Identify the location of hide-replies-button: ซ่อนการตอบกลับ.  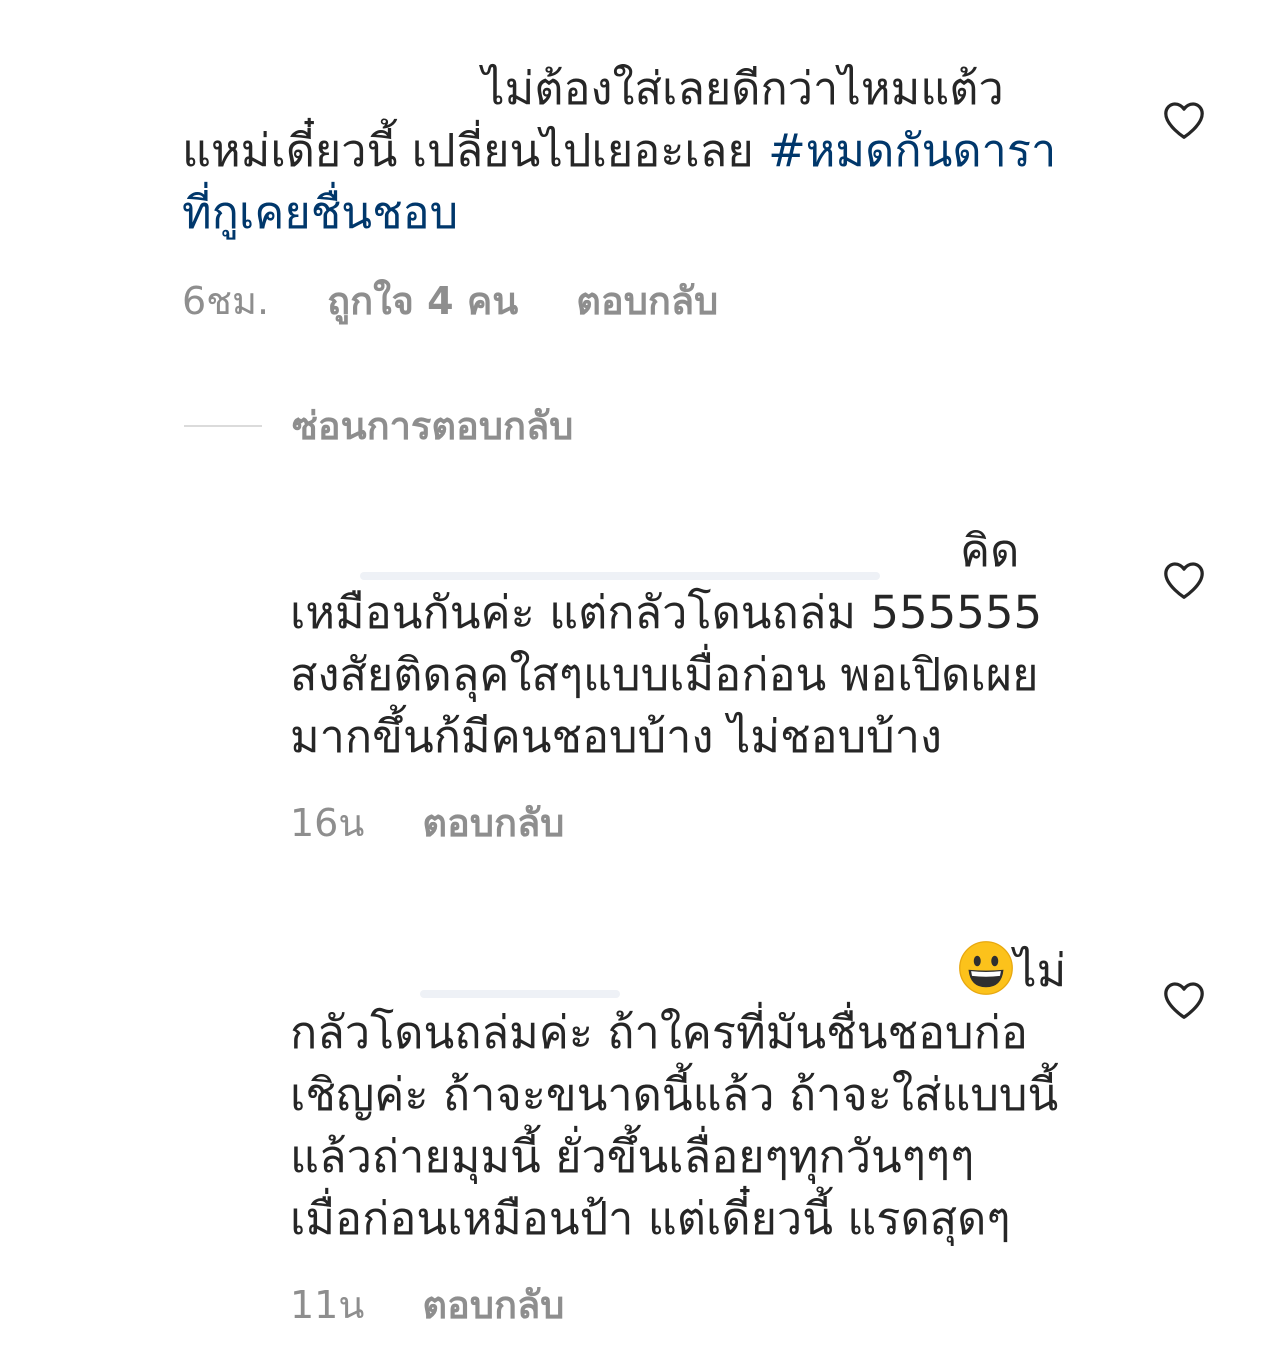
(378, 425).